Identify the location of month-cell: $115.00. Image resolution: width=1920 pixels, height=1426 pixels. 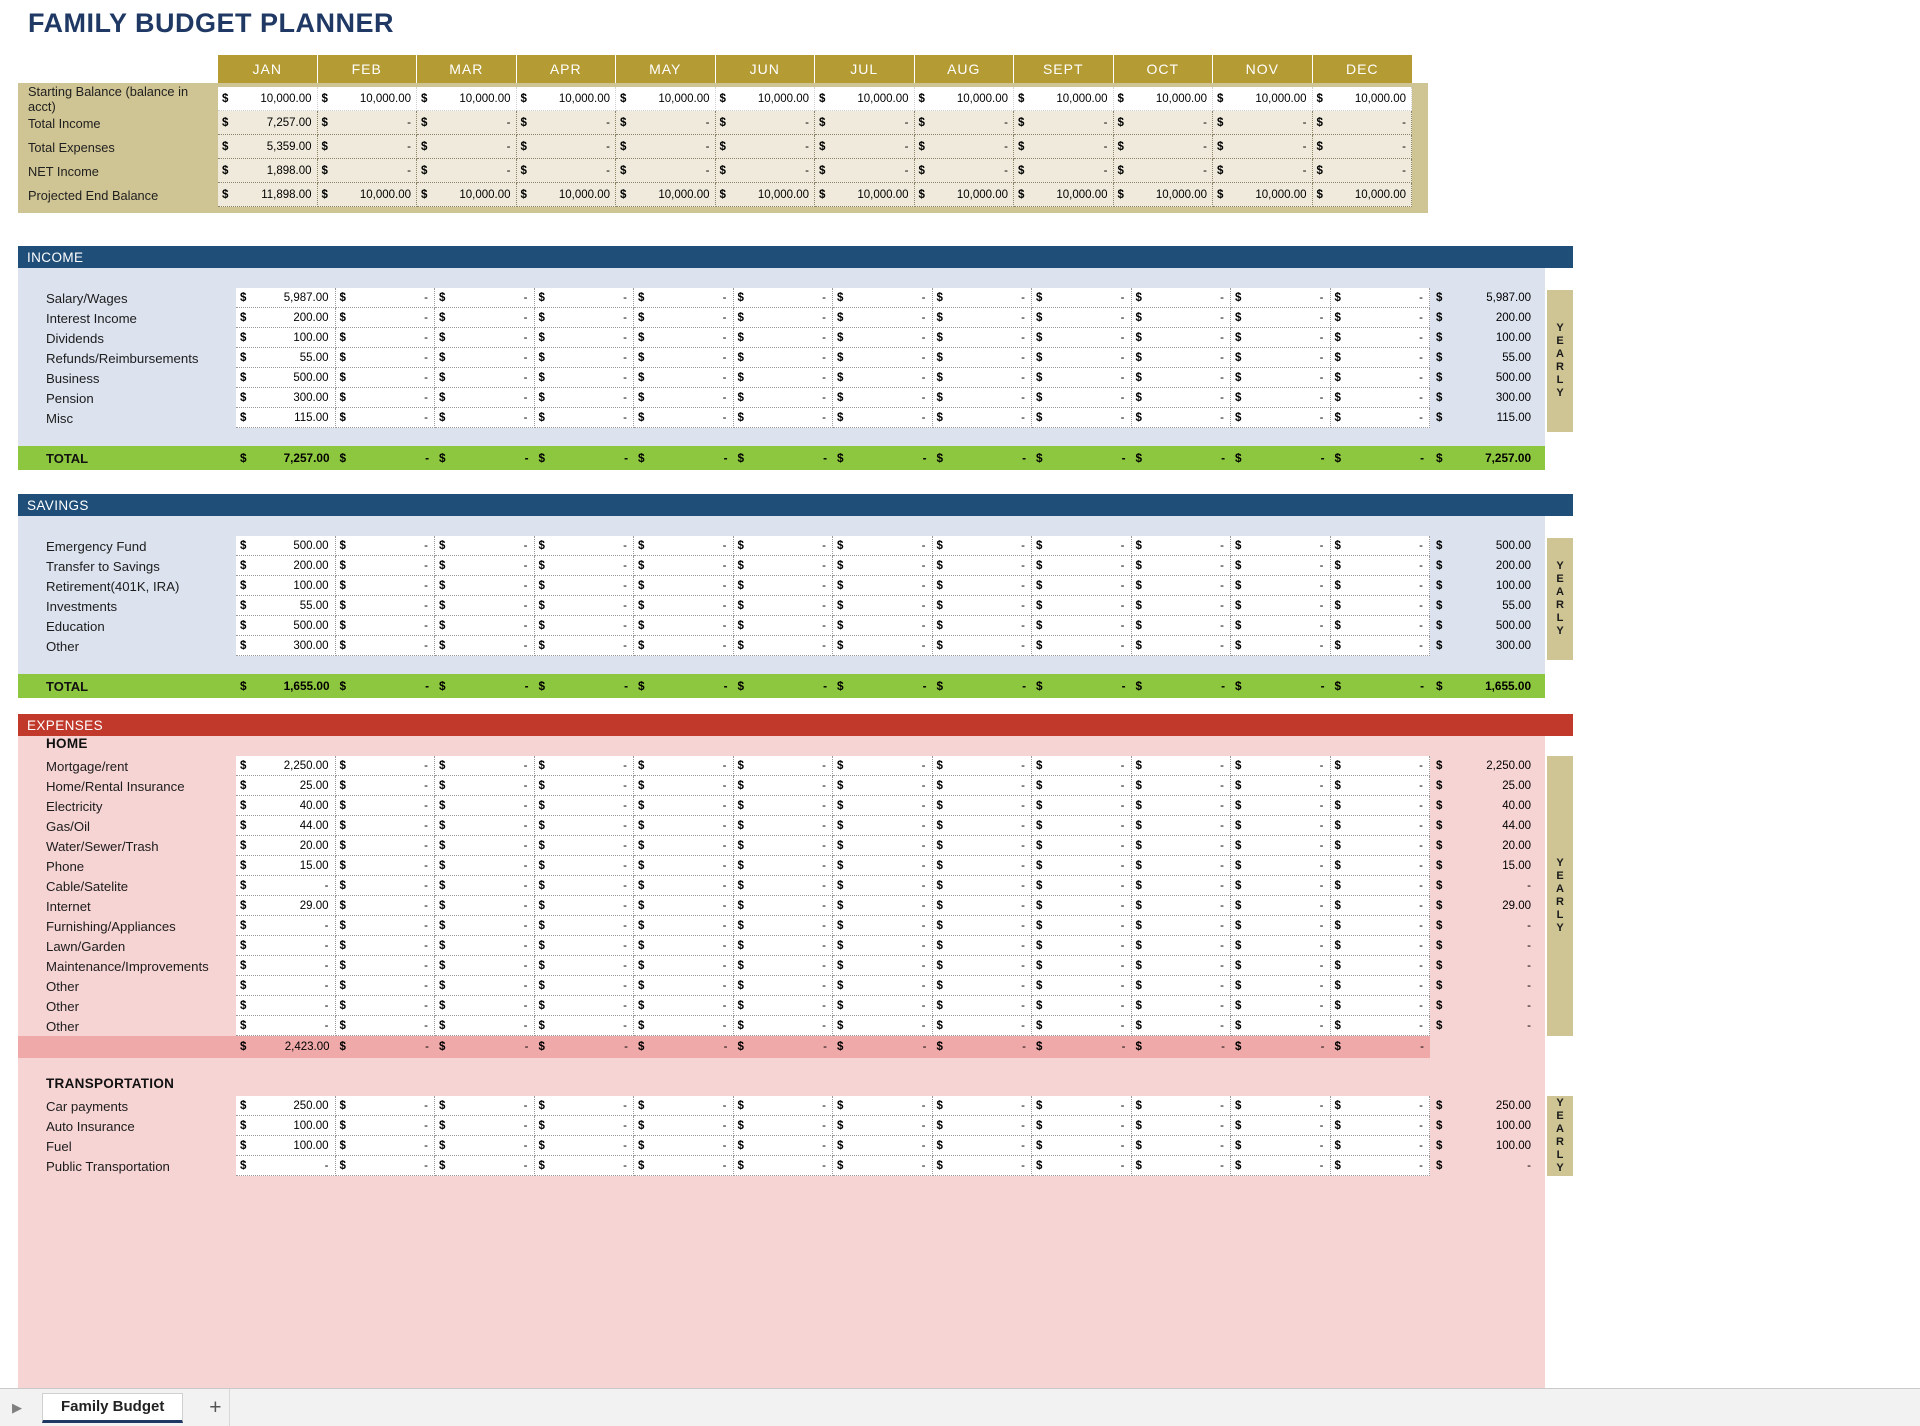
(286, 418).